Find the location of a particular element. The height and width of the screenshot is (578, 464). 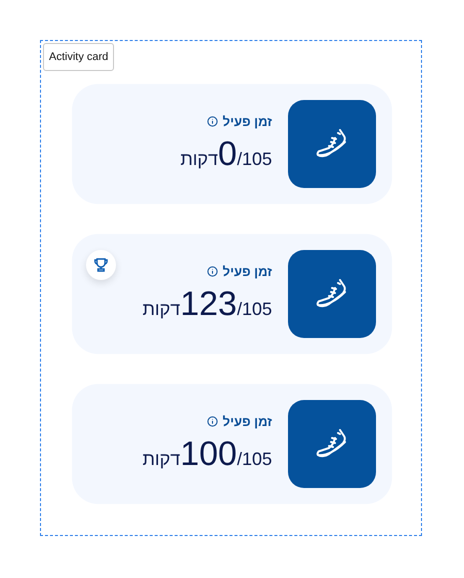

metric-value: 100 is located at coordinates (208, 454).